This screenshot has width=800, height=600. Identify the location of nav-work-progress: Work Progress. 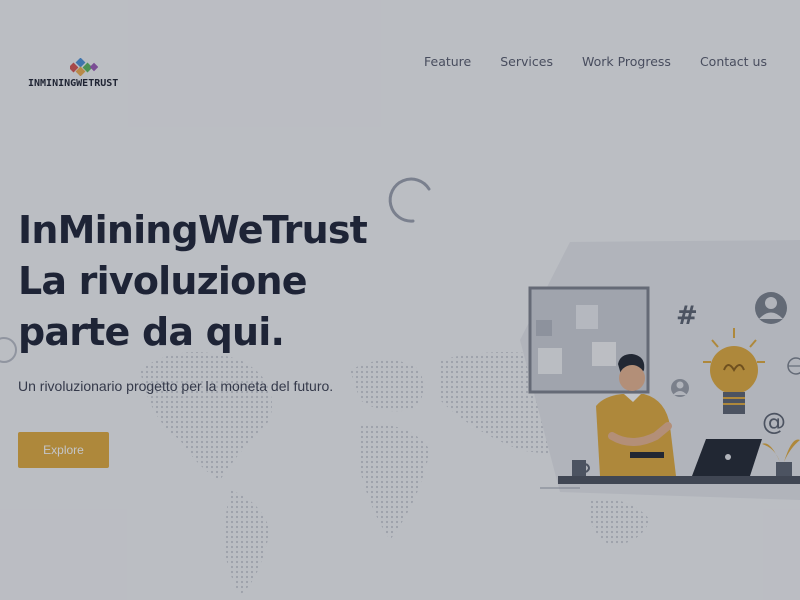
(626, 61).